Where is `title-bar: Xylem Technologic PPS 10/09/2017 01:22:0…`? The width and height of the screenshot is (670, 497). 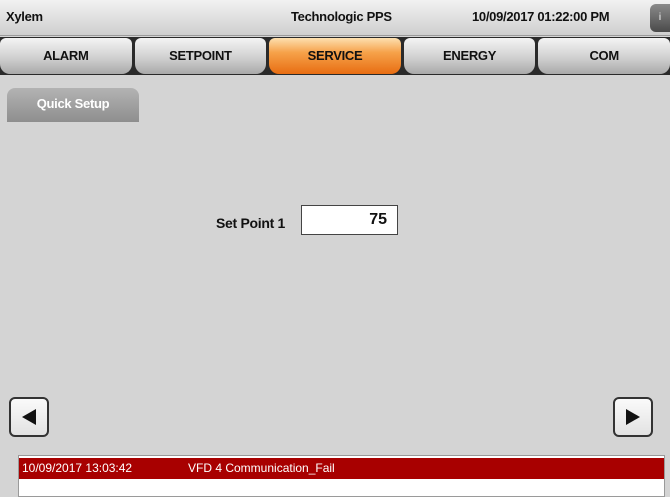 title-bar: Xylem Technologic PPS 10/09/2017 01:22:0… is located at coordinates (335, 18).